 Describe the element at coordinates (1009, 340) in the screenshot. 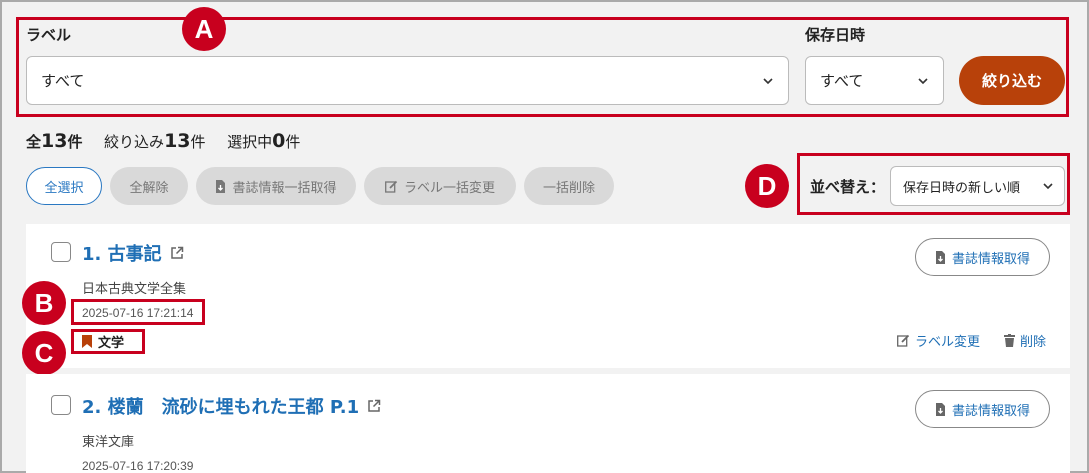

I see `trash-icon` at that location.